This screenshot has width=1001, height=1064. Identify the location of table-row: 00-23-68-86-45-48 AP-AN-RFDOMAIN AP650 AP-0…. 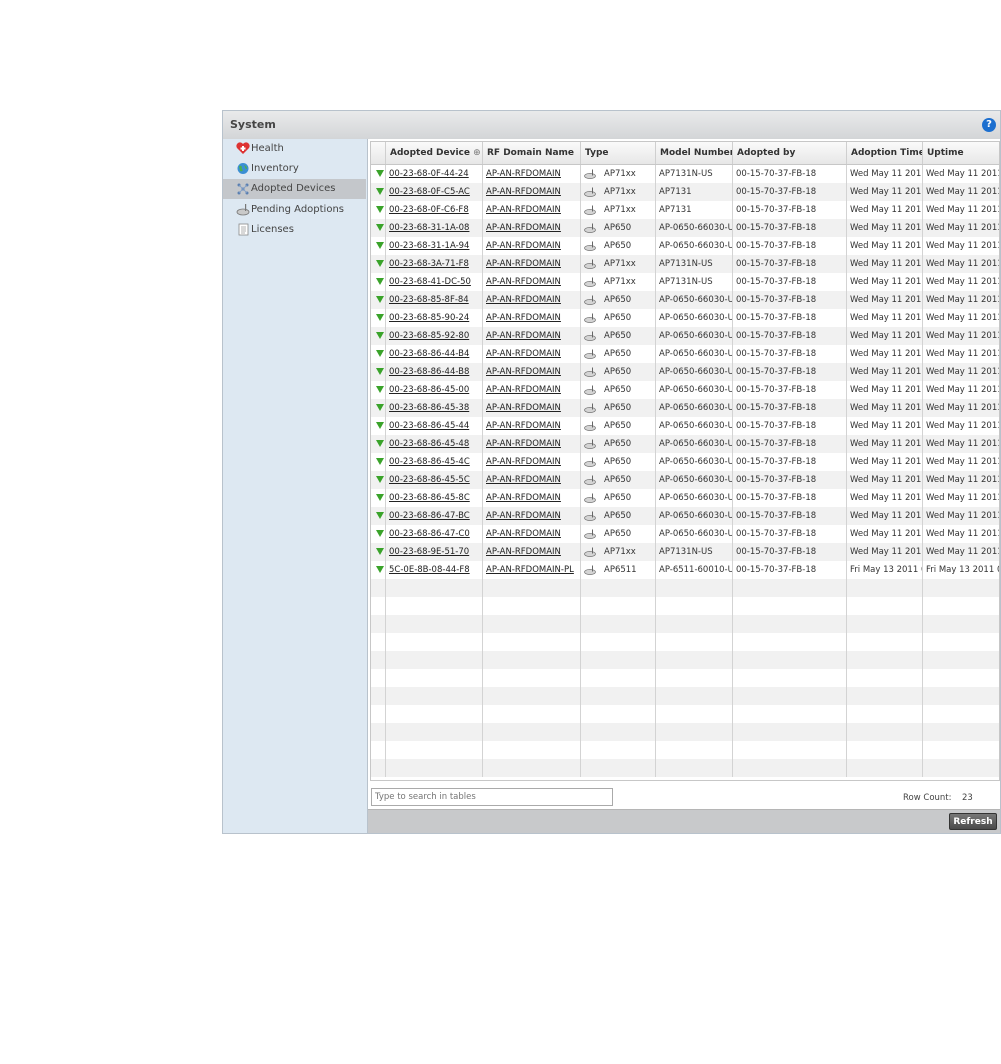
(685, 444).